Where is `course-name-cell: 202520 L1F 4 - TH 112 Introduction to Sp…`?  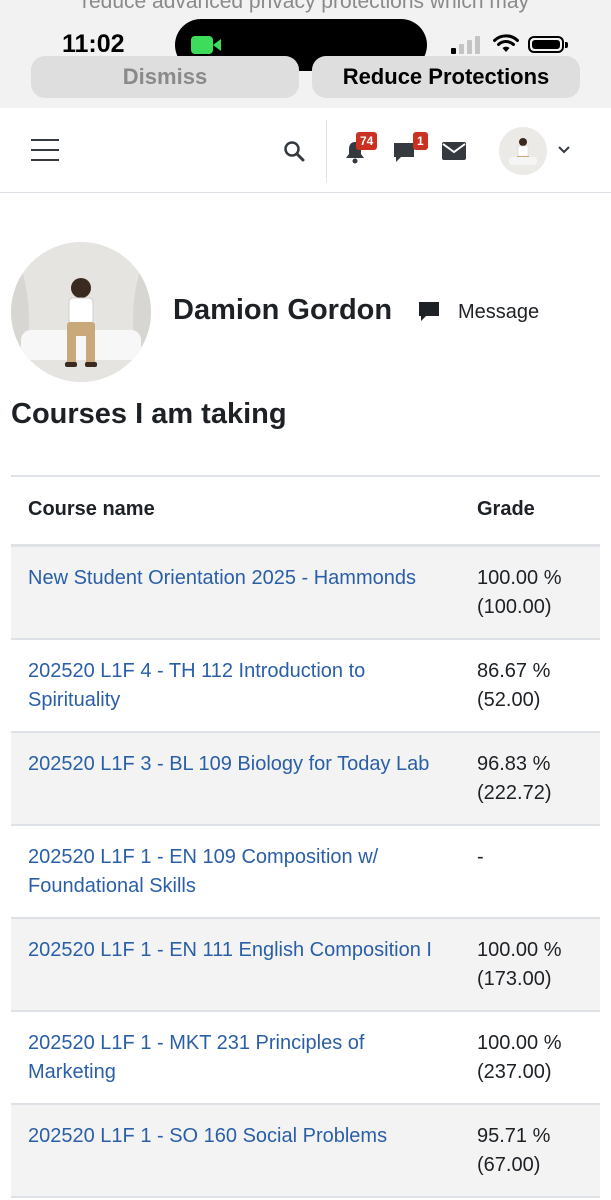
course-name-cell: 202520 L1F 4 - TH 112 Introduction to Sp… is located at coordinates (235, 686).